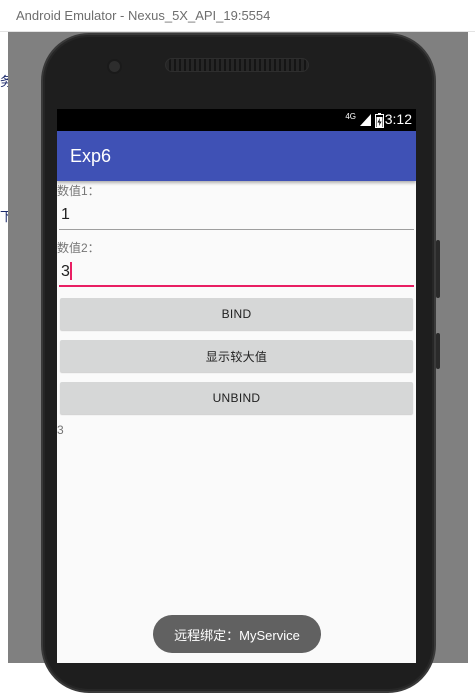 Image resolution: width=475 pixels, height=693 pixels. I want to click on text-cursor, so click(71, 271).